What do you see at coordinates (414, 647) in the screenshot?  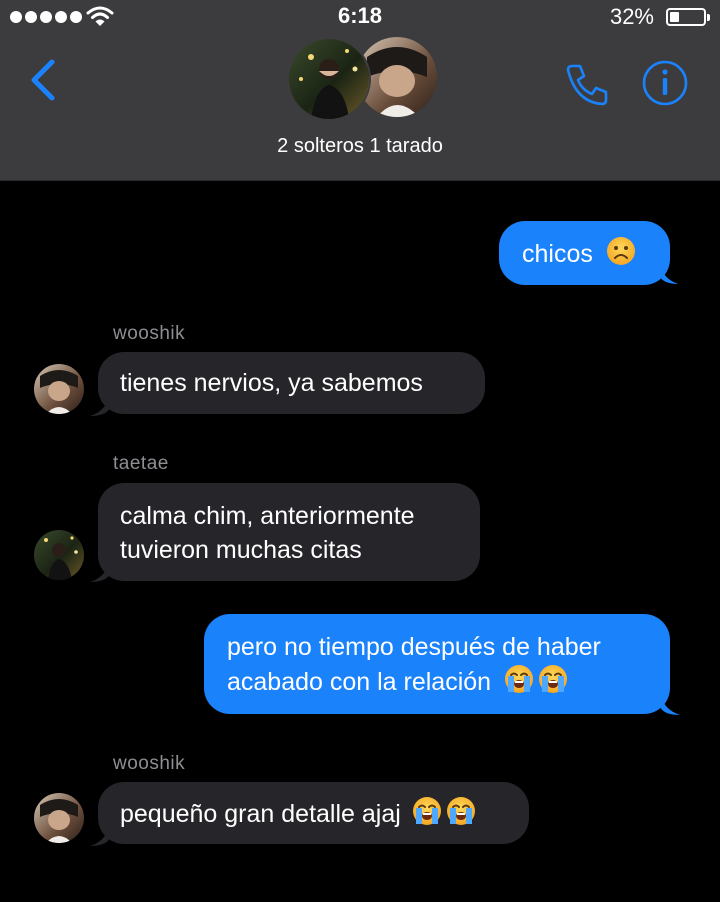 I see `message-text-line: pero no tiempo después de haber` at bounding box center [414, 647].